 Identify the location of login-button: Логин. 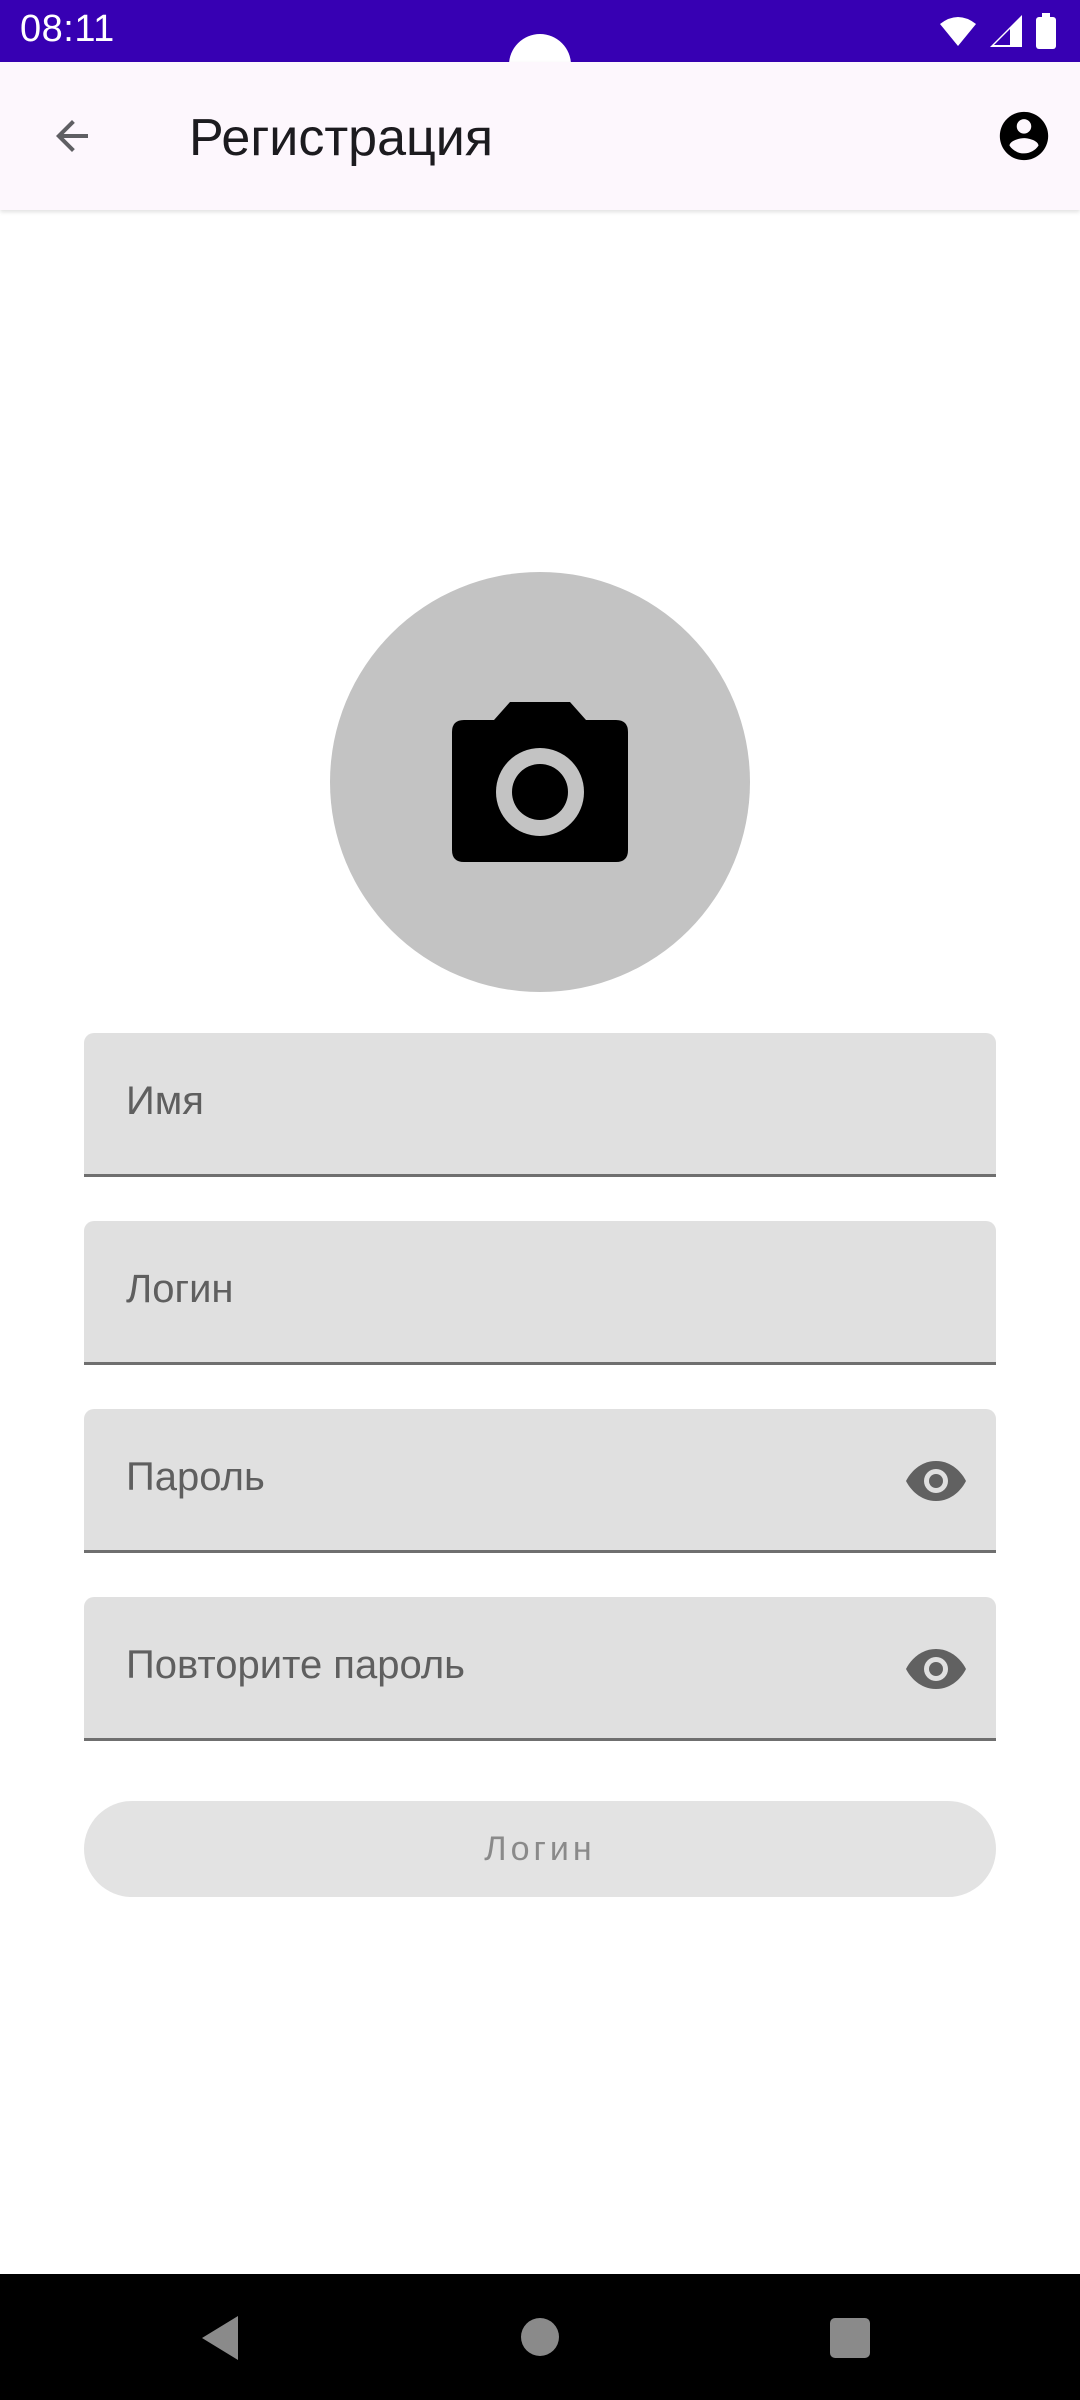
(540, 1849).